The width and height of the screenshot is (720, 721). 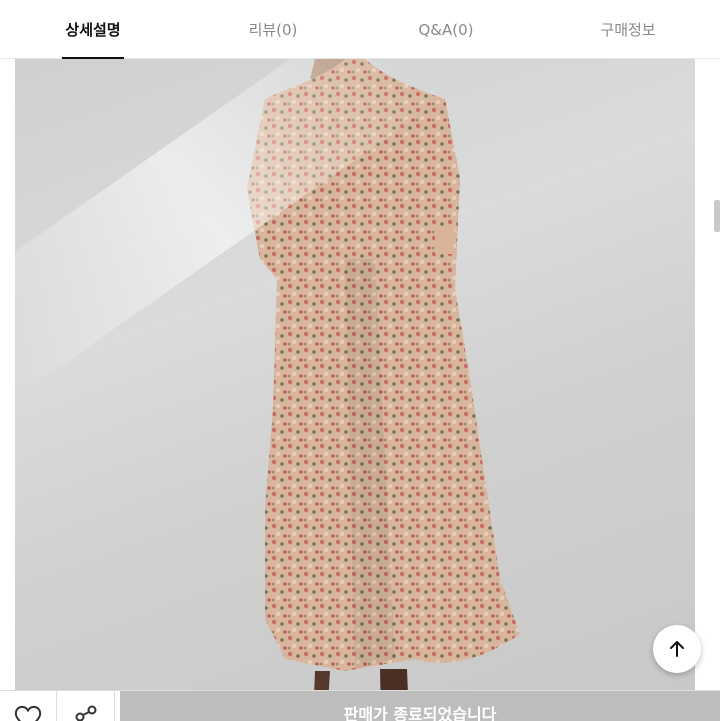 What do you see at coordinates (273, 29) in the screenshot?
I see `tab-reviews: 리뷰(0)` at bounding box center [273, 29].